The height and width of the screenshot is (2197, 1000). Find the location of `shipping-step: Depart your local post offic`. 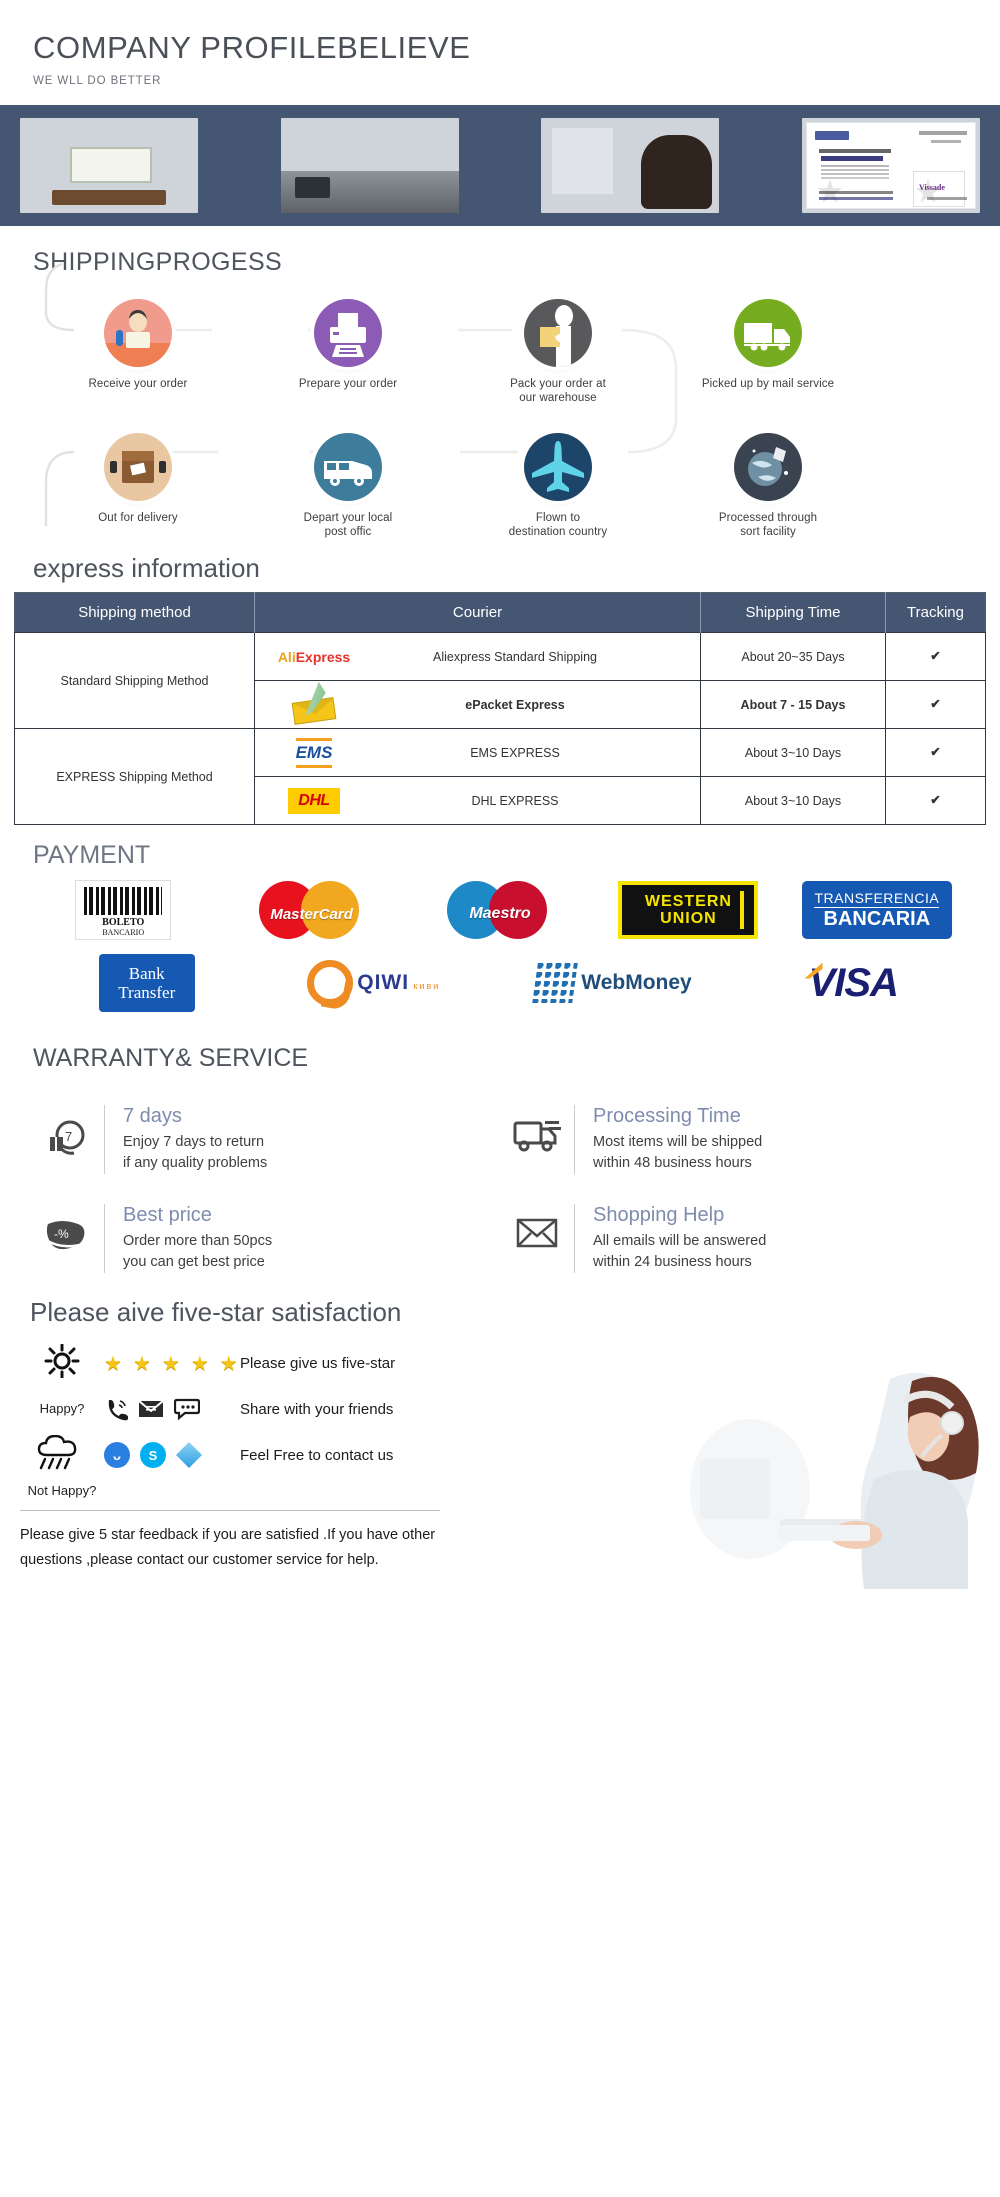

shipping-step: Depart your local post offic is located at coordinates (348, 486).